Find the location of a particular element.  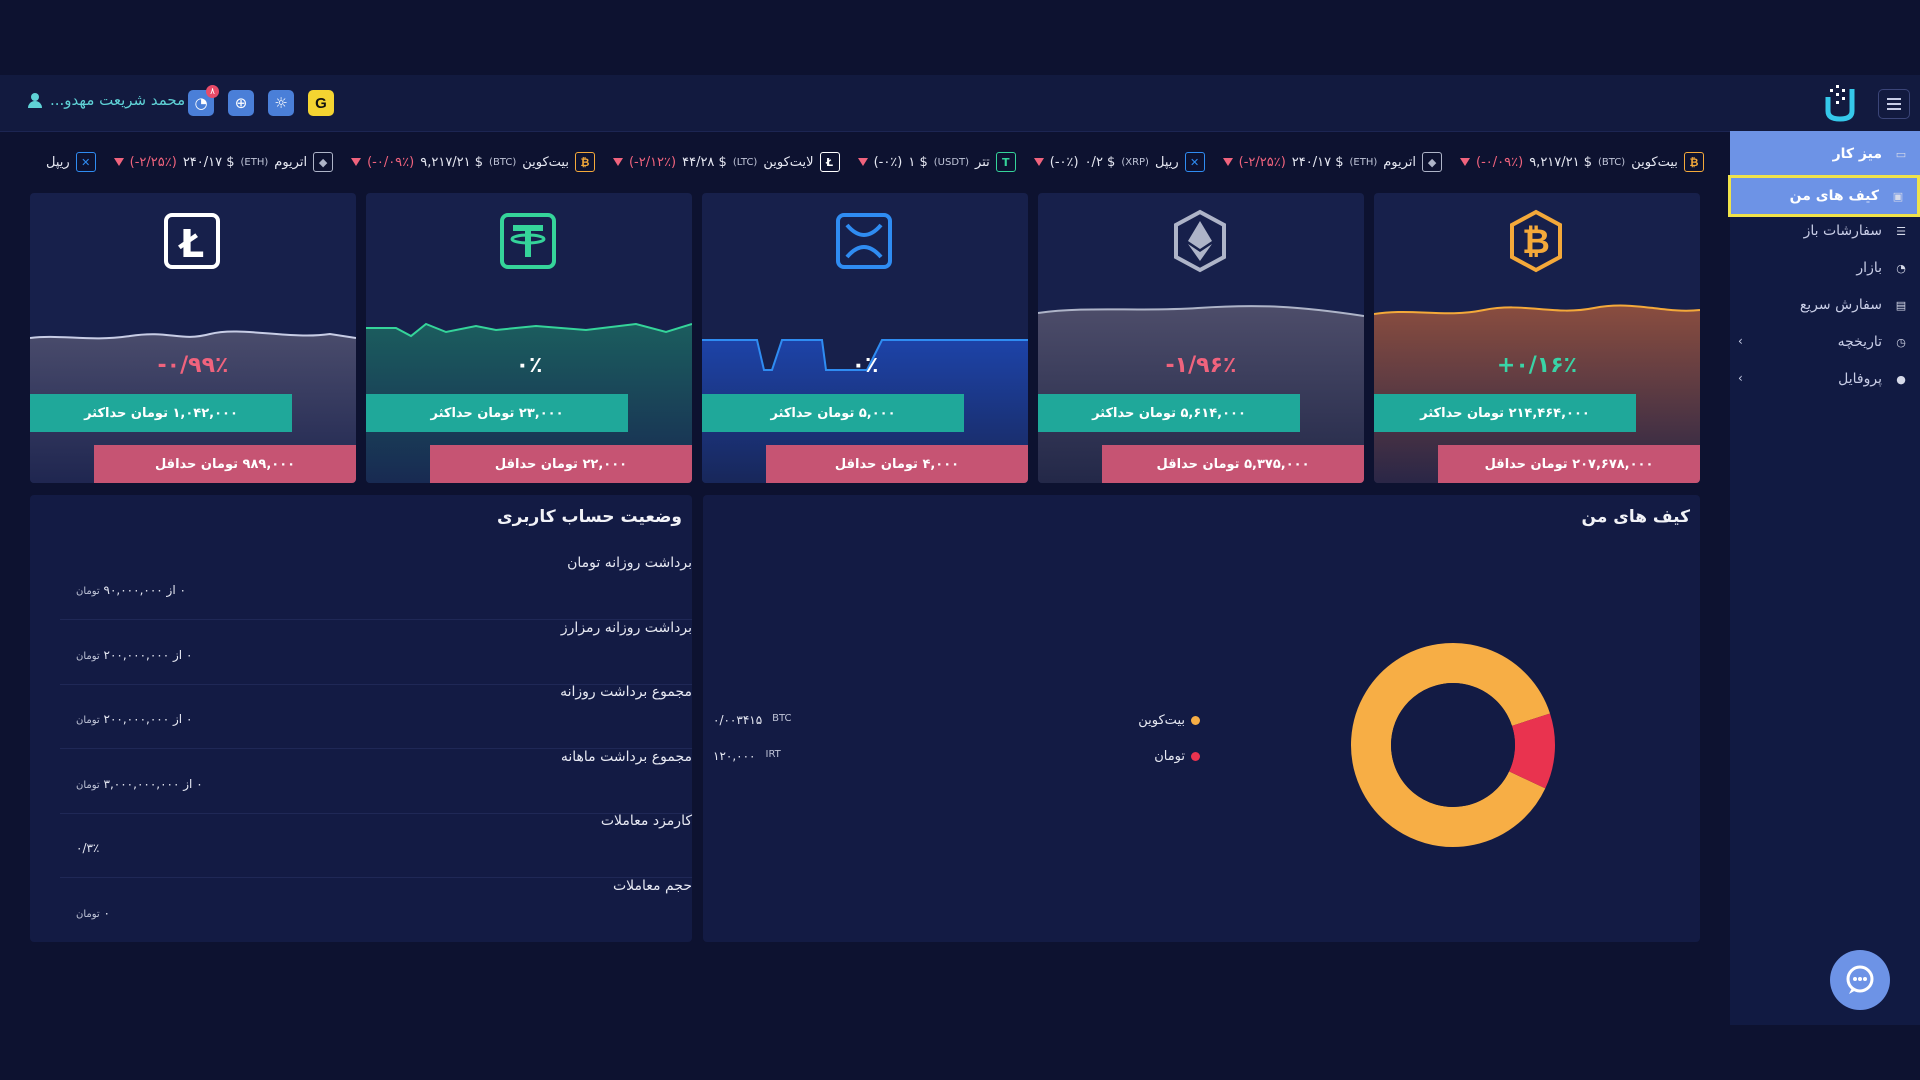

donut-slice-toman is located at coordinates (1531, 751).